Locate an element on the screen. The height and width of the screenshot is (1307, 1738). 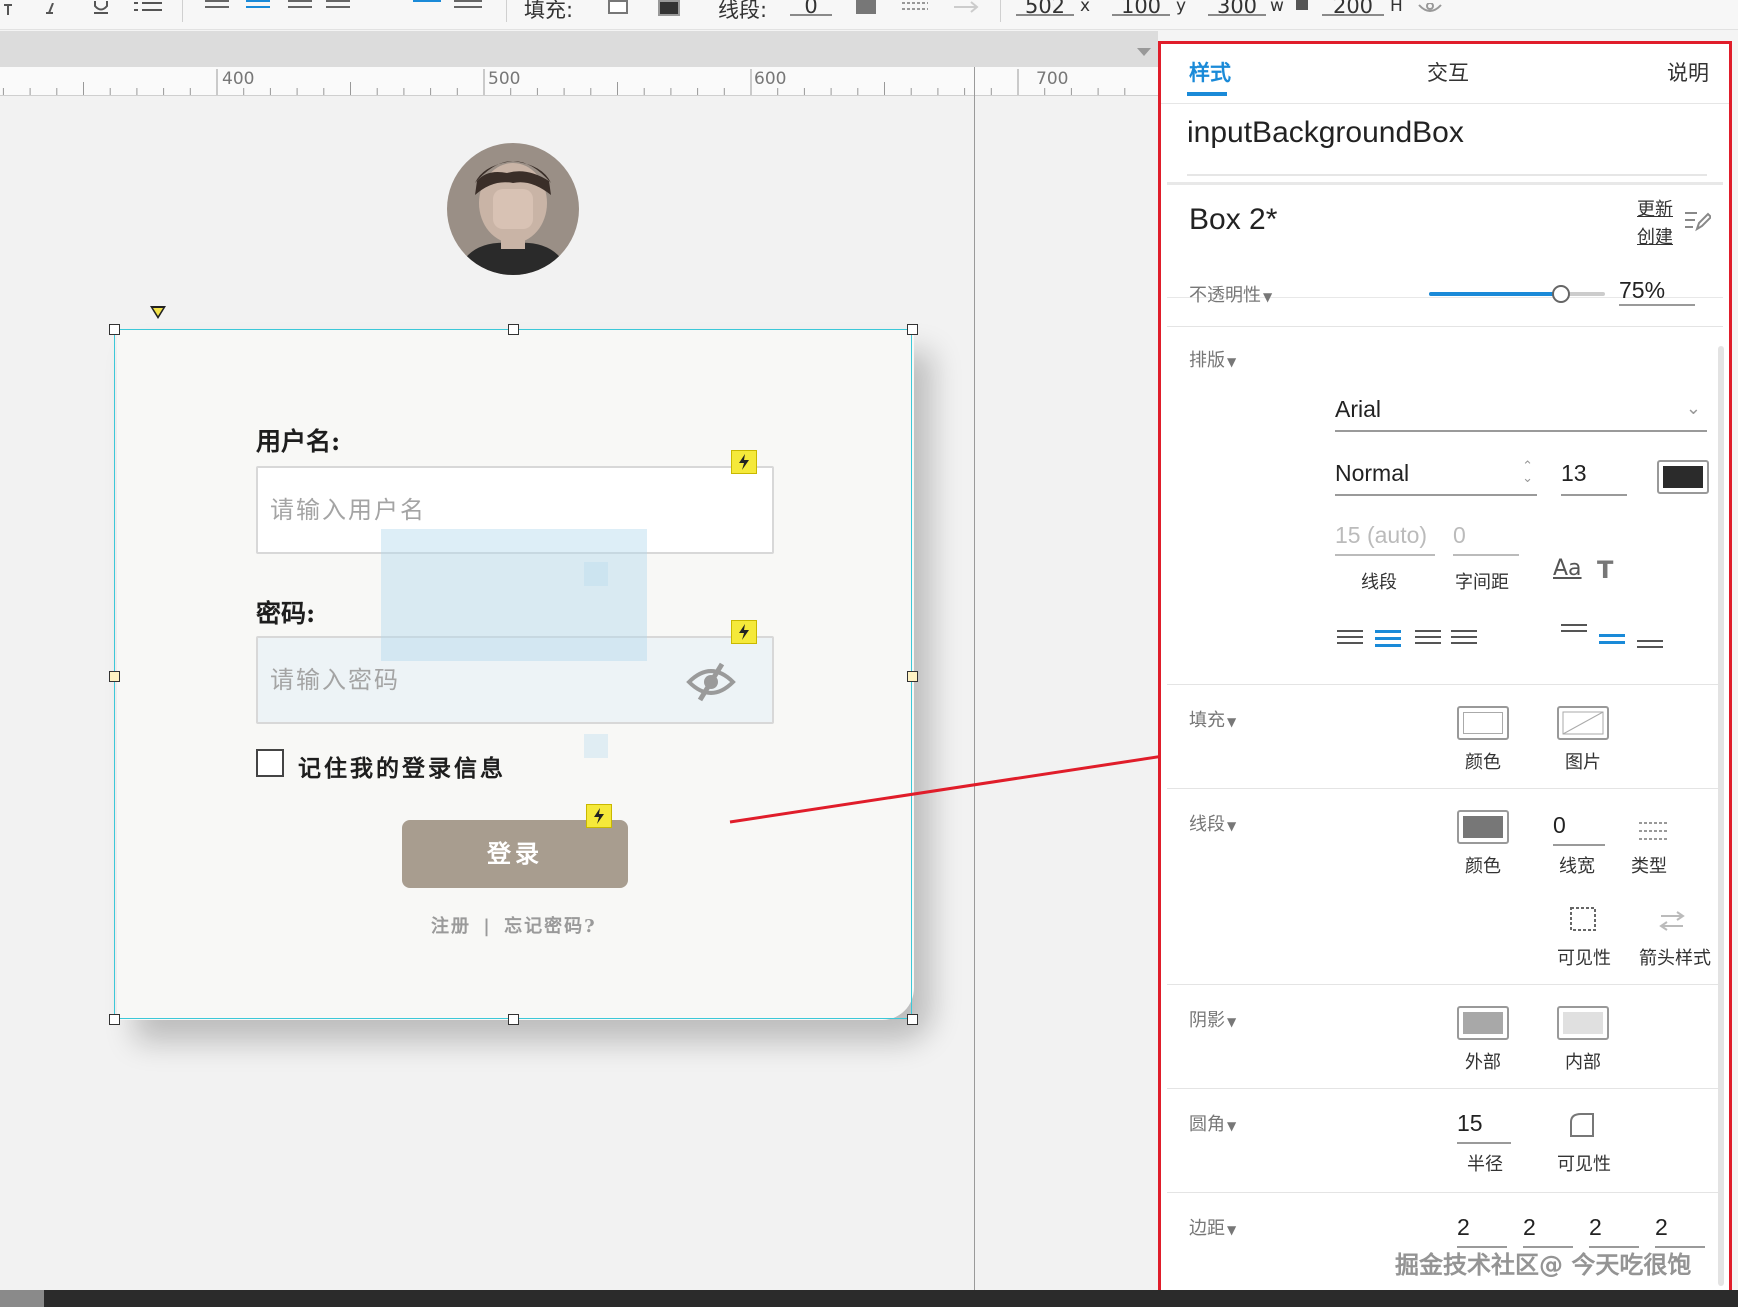
element-name-field: inputBackgroundBox is located at coordinates (1447, 146).